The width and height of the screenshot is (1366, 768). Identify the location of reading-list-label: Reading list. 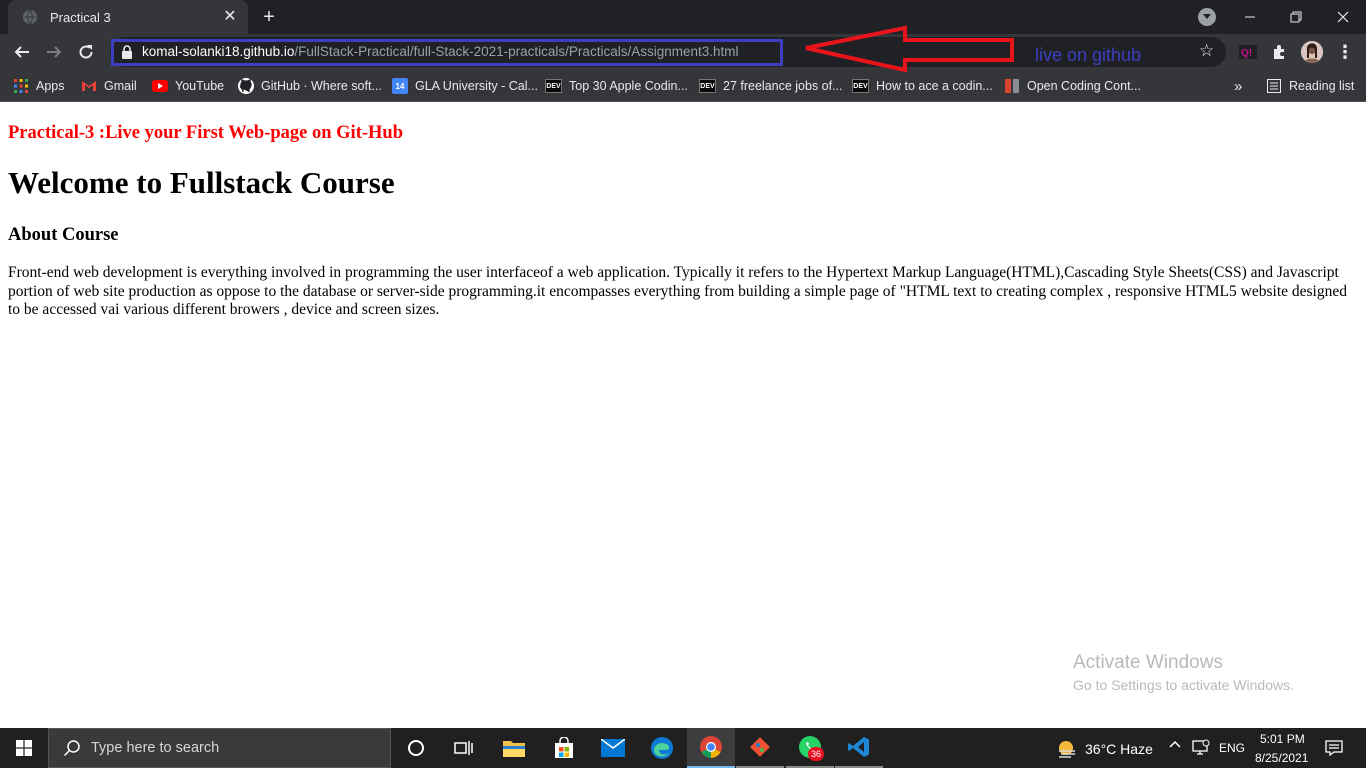
(1322, 86).